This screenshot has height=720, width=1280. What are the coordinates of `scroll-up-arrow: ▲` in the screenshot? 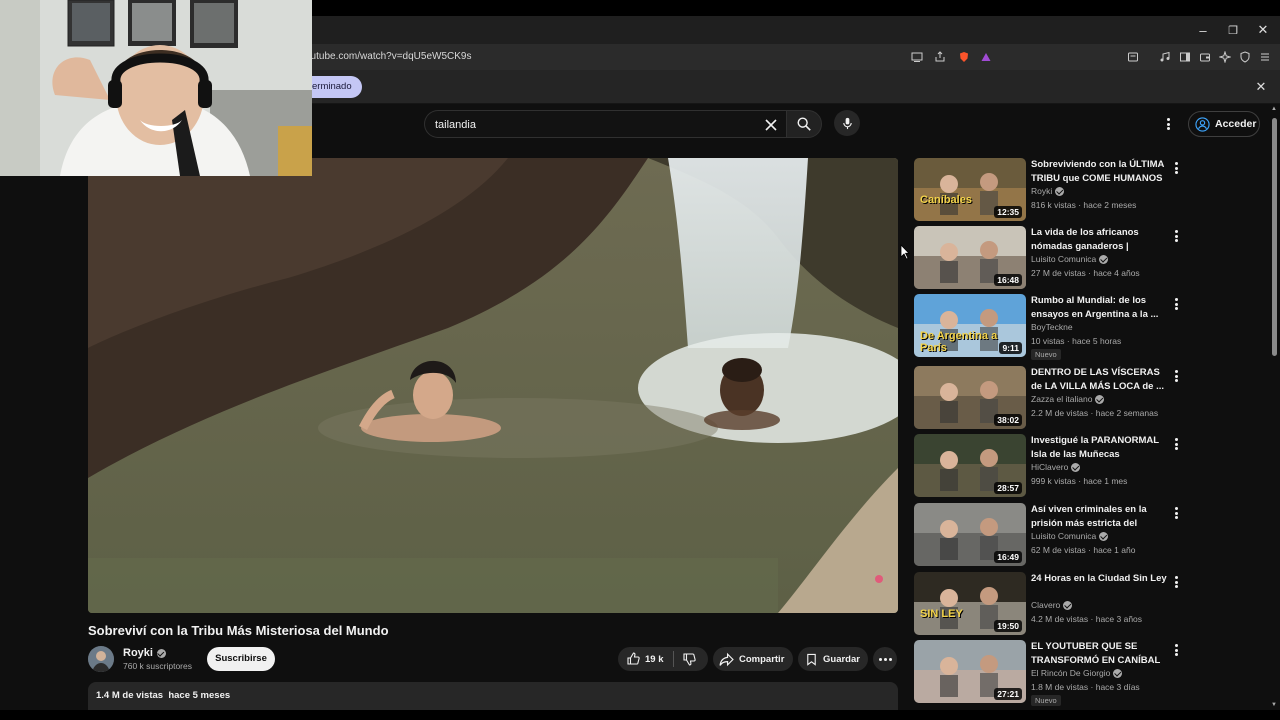 It's located at (1274, 109).